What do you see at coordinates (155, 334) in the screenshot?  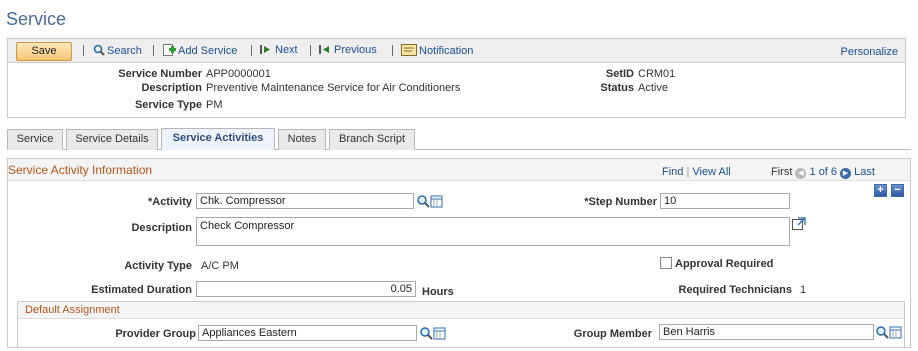 I see `provider-group-label: Provider Group` at bounding box center [155, 334].